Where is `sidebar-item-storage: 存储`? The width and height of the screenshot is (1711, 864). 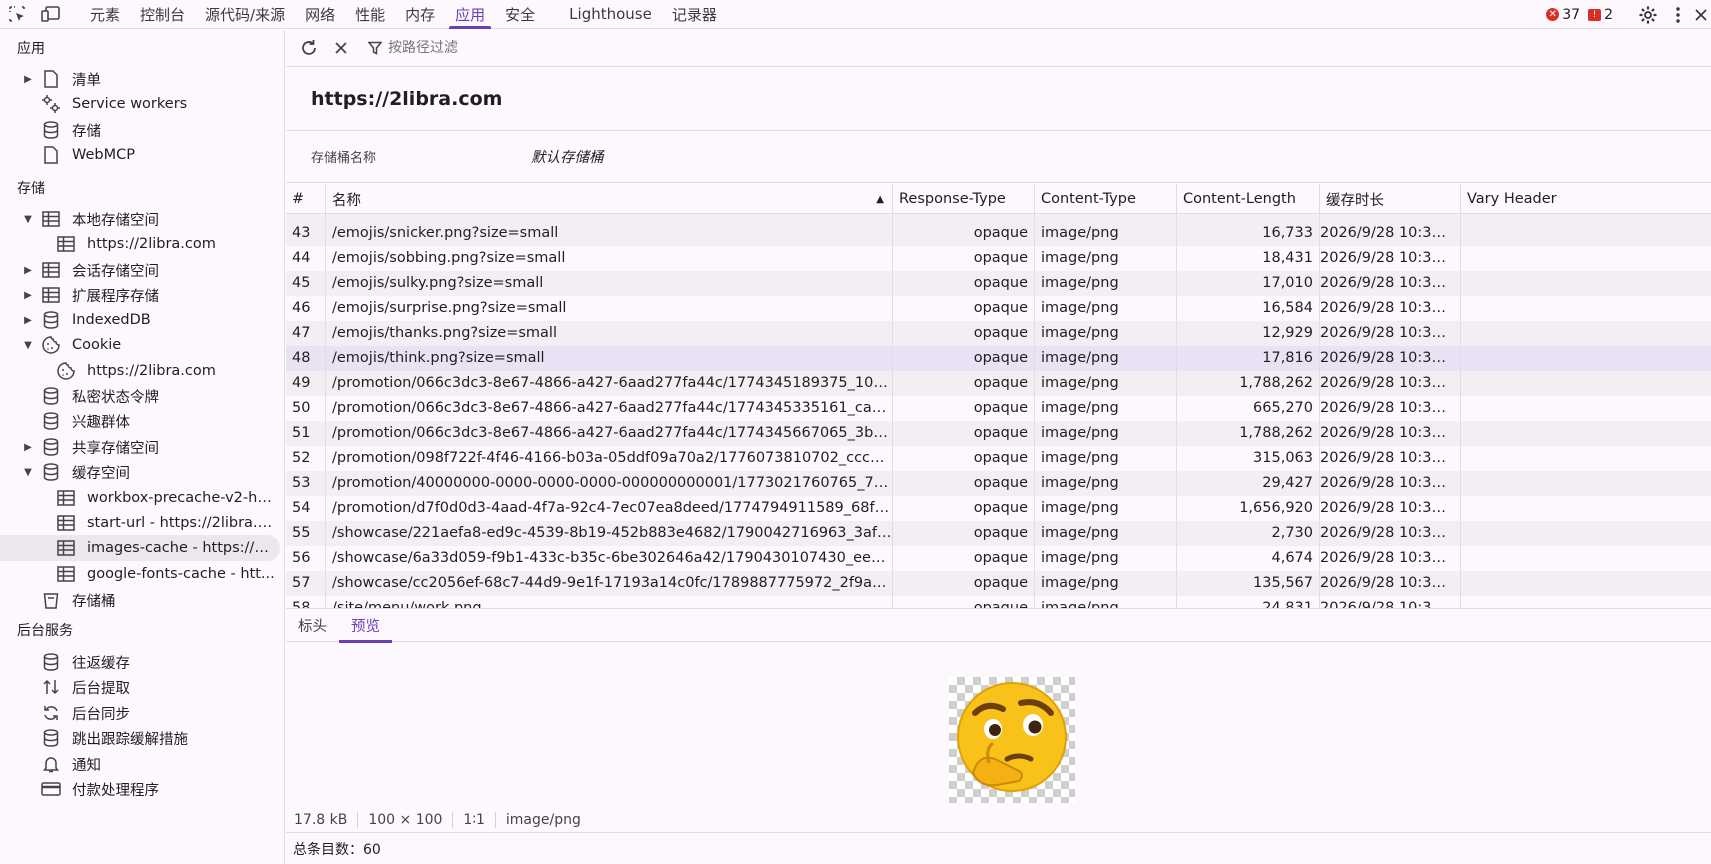 sidebar-item-storage: 存储 is located at coordinates (140, 130).